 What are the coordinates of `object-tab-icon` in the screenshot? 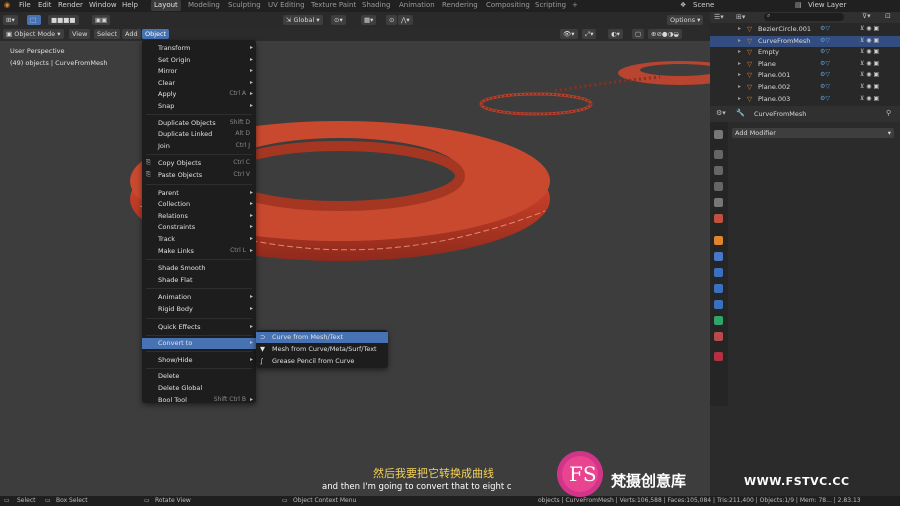 It's located at (718, 240).